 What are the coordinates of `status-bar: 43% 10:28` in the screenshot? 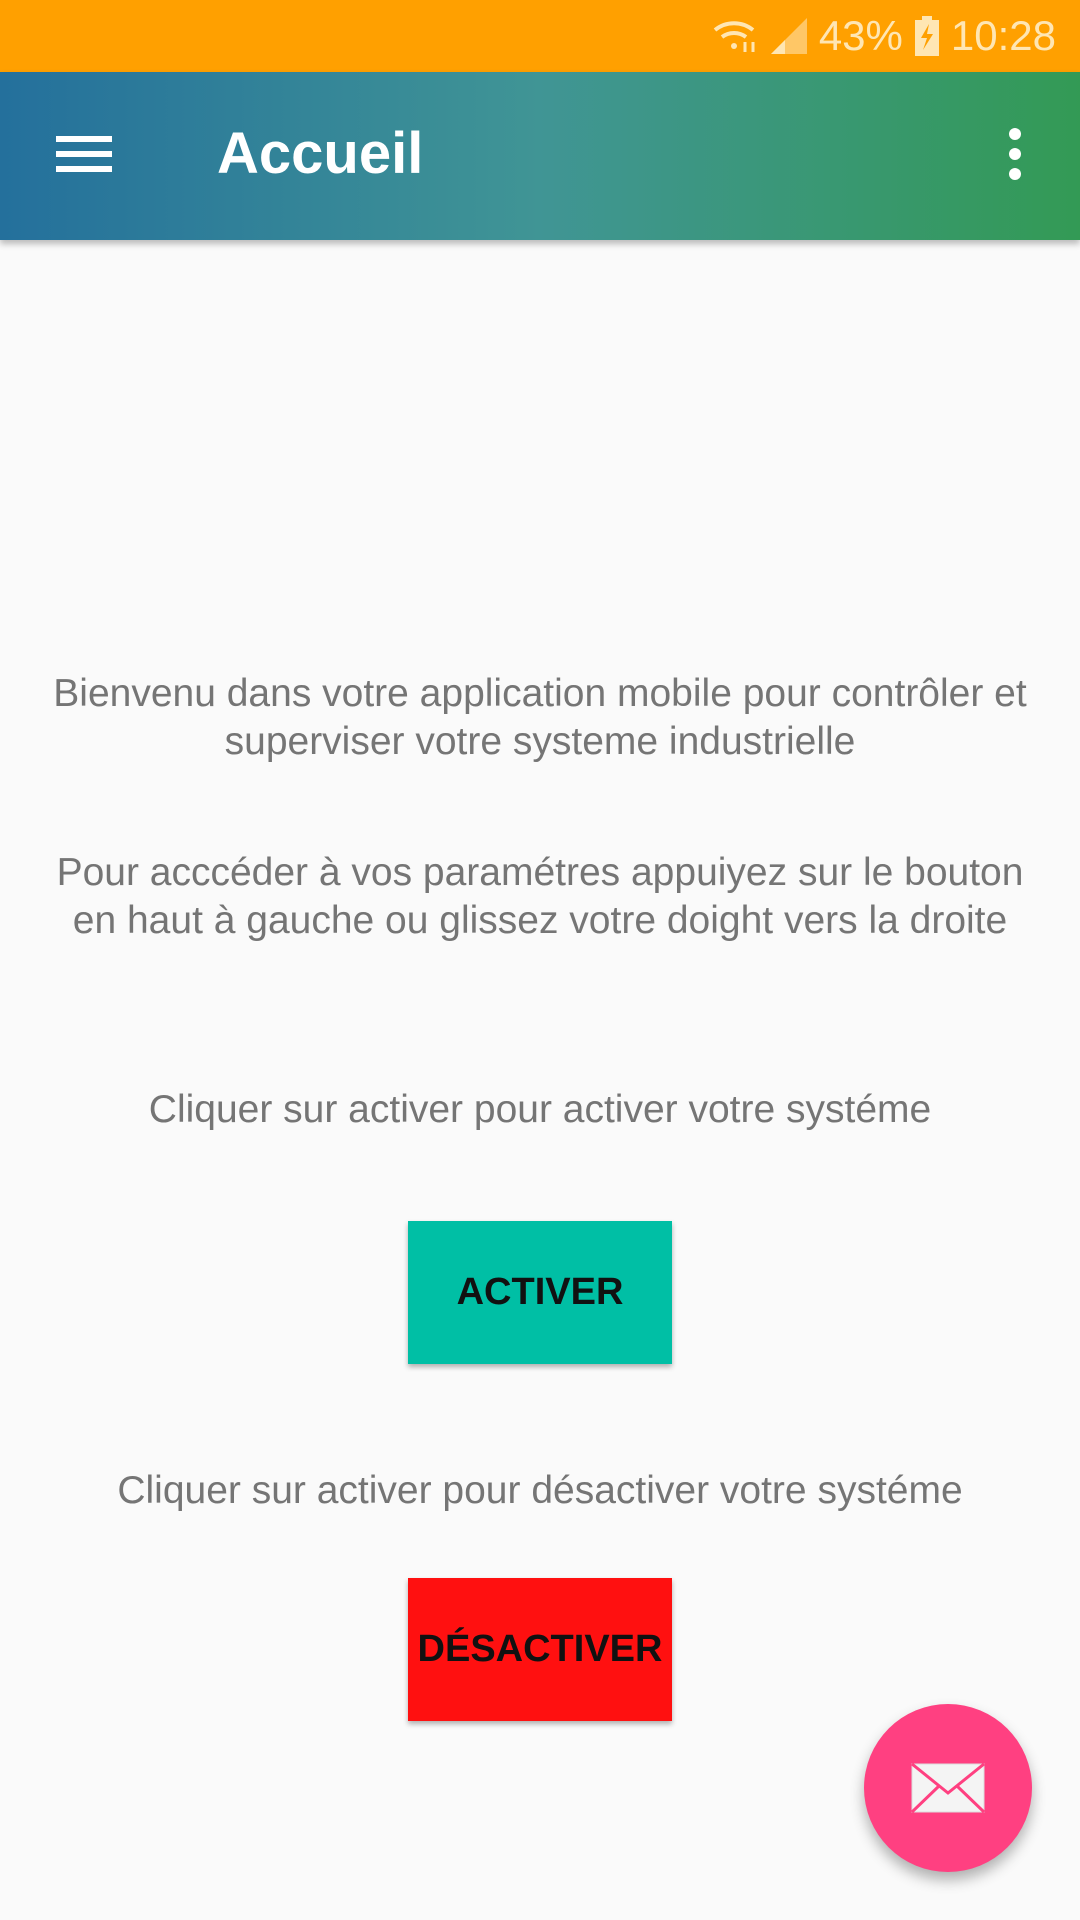 It's located at (540, 36).